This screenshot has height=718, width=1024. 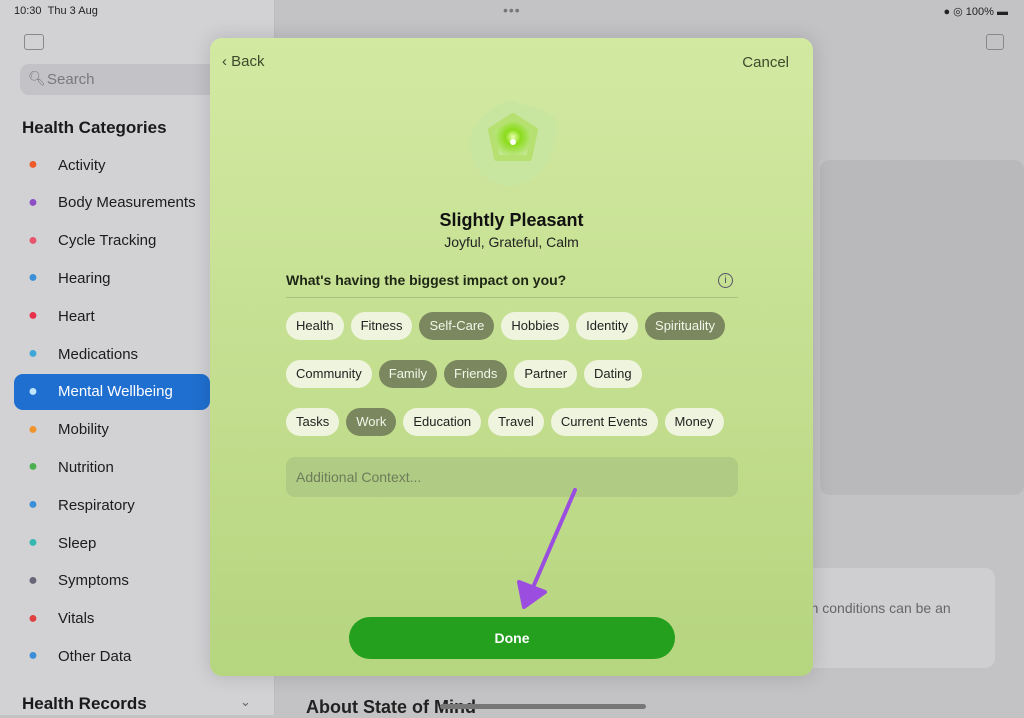 What do you see at coordinates (426, 280) in the screenshot?
I see `impact-question: What's having the biggest impact on you?` at bounding box center [426, 280].